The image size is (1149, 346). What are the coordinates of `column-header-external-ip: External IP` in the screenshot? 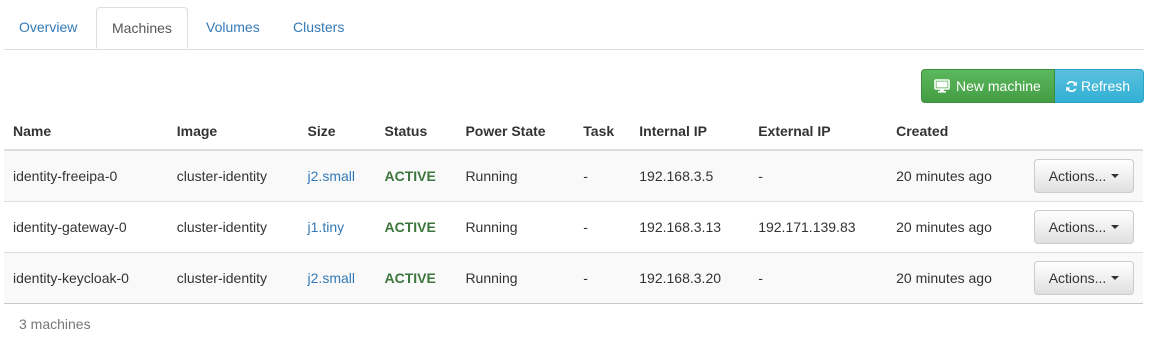 It's located at (818, 131).